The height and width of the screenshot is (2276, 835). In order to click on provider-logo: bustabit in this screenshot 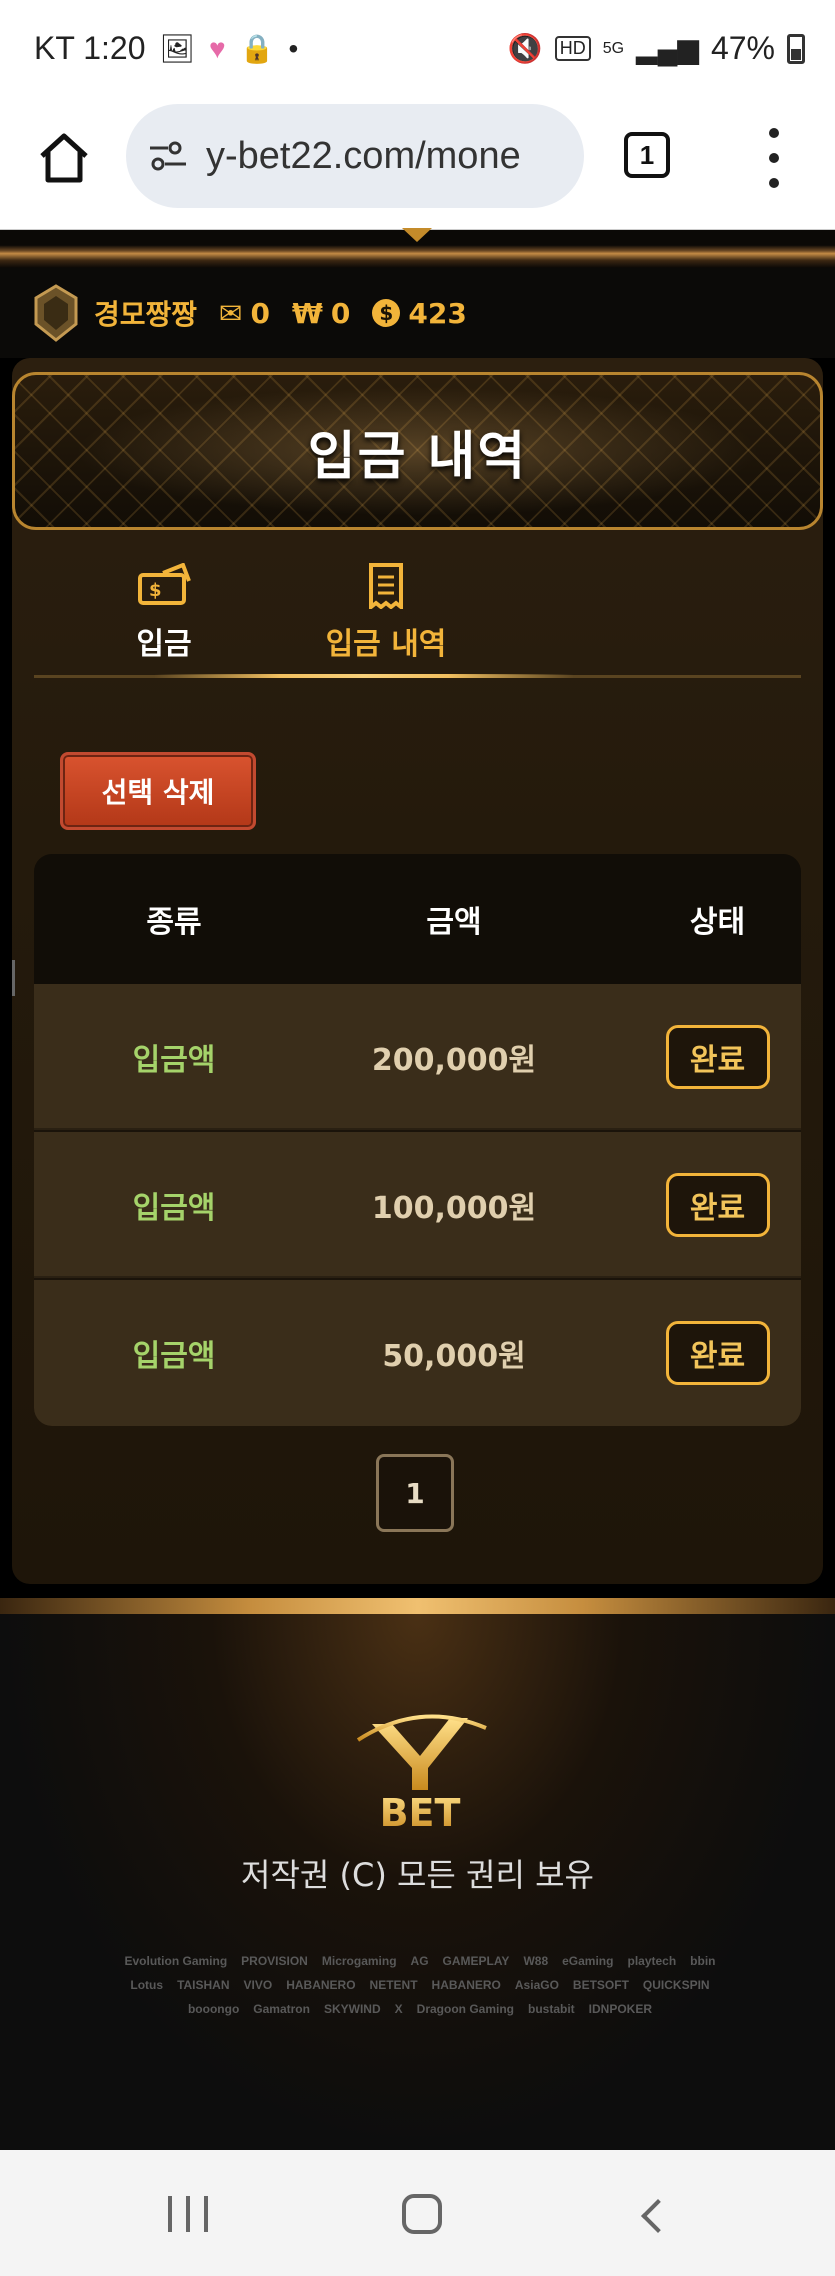, I will do `click(551, 2009)`.